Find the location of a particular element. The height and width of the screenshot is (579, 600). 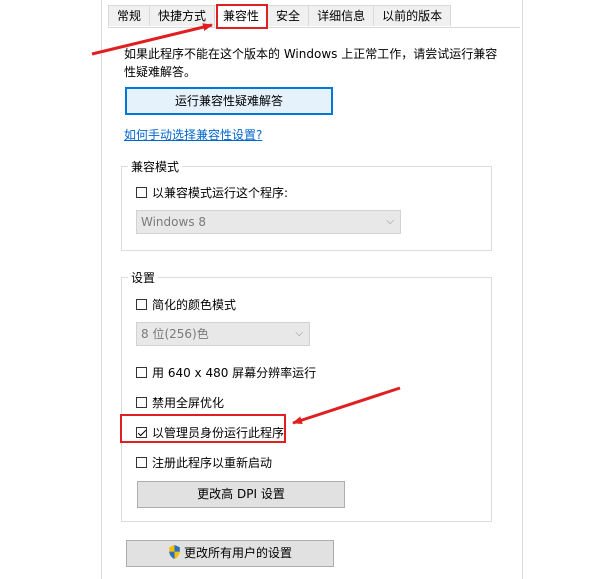

arrow-to-admin-option is located at coordinates (346, 405).